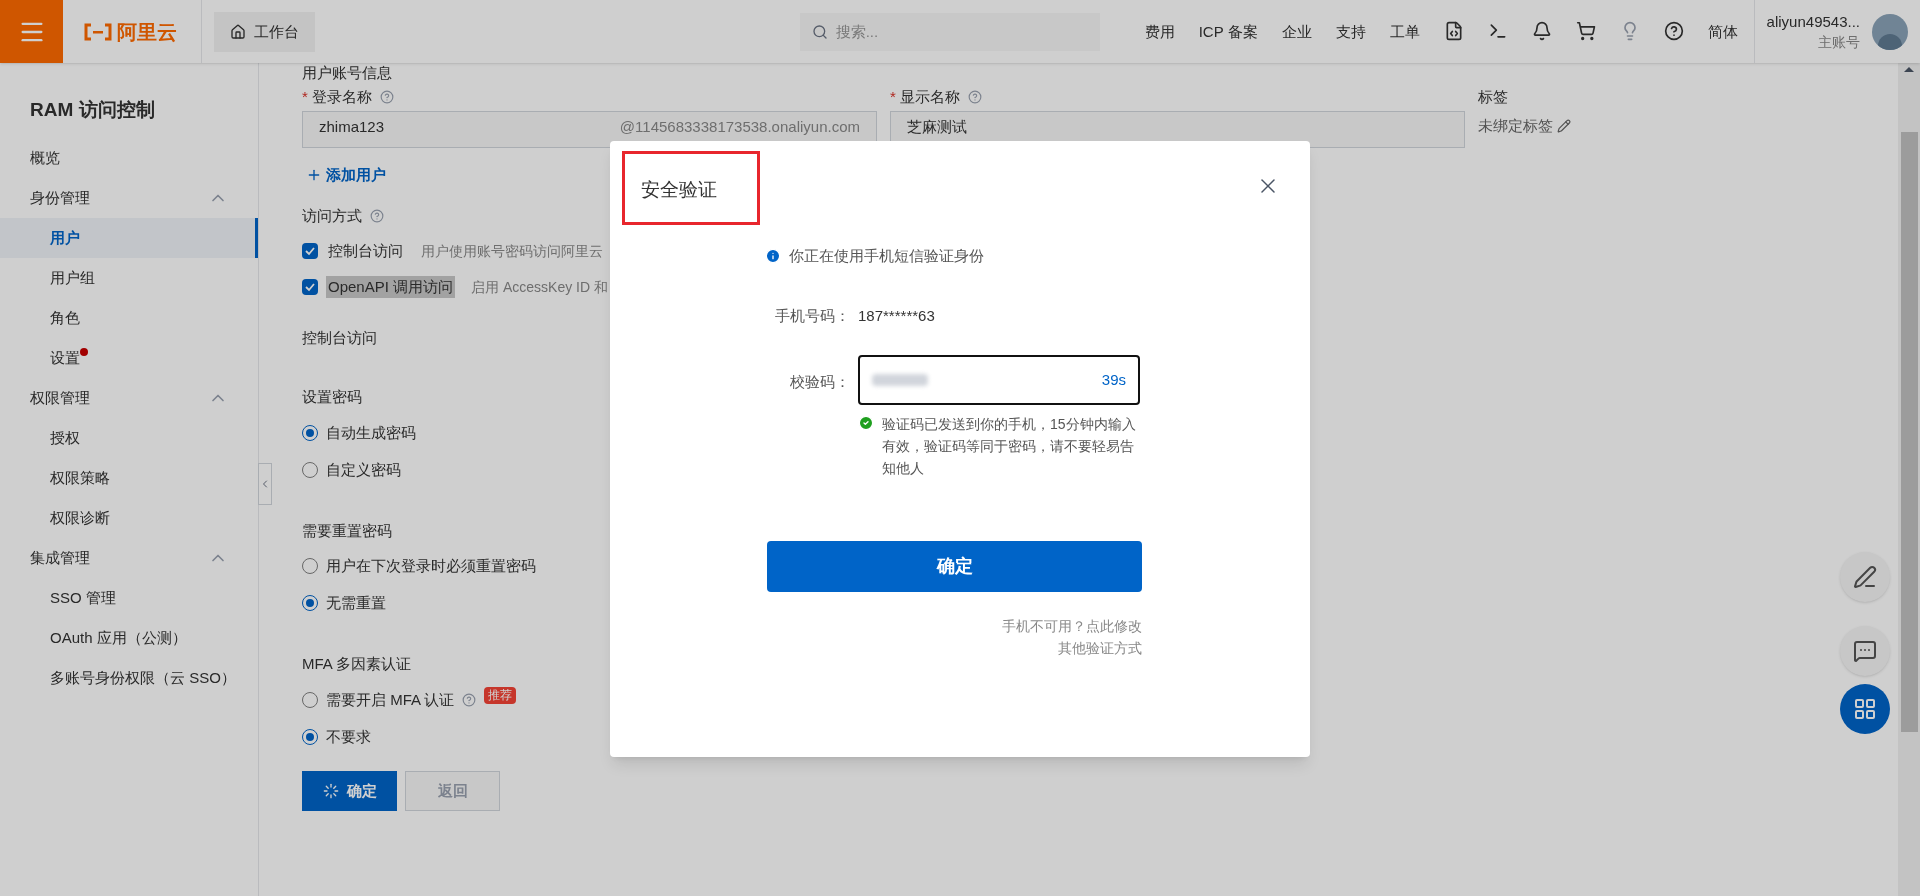 The width and height of the screenshot is (1920, 896). I want to click on radio-label: 自动生成密码, so click(371, 432).